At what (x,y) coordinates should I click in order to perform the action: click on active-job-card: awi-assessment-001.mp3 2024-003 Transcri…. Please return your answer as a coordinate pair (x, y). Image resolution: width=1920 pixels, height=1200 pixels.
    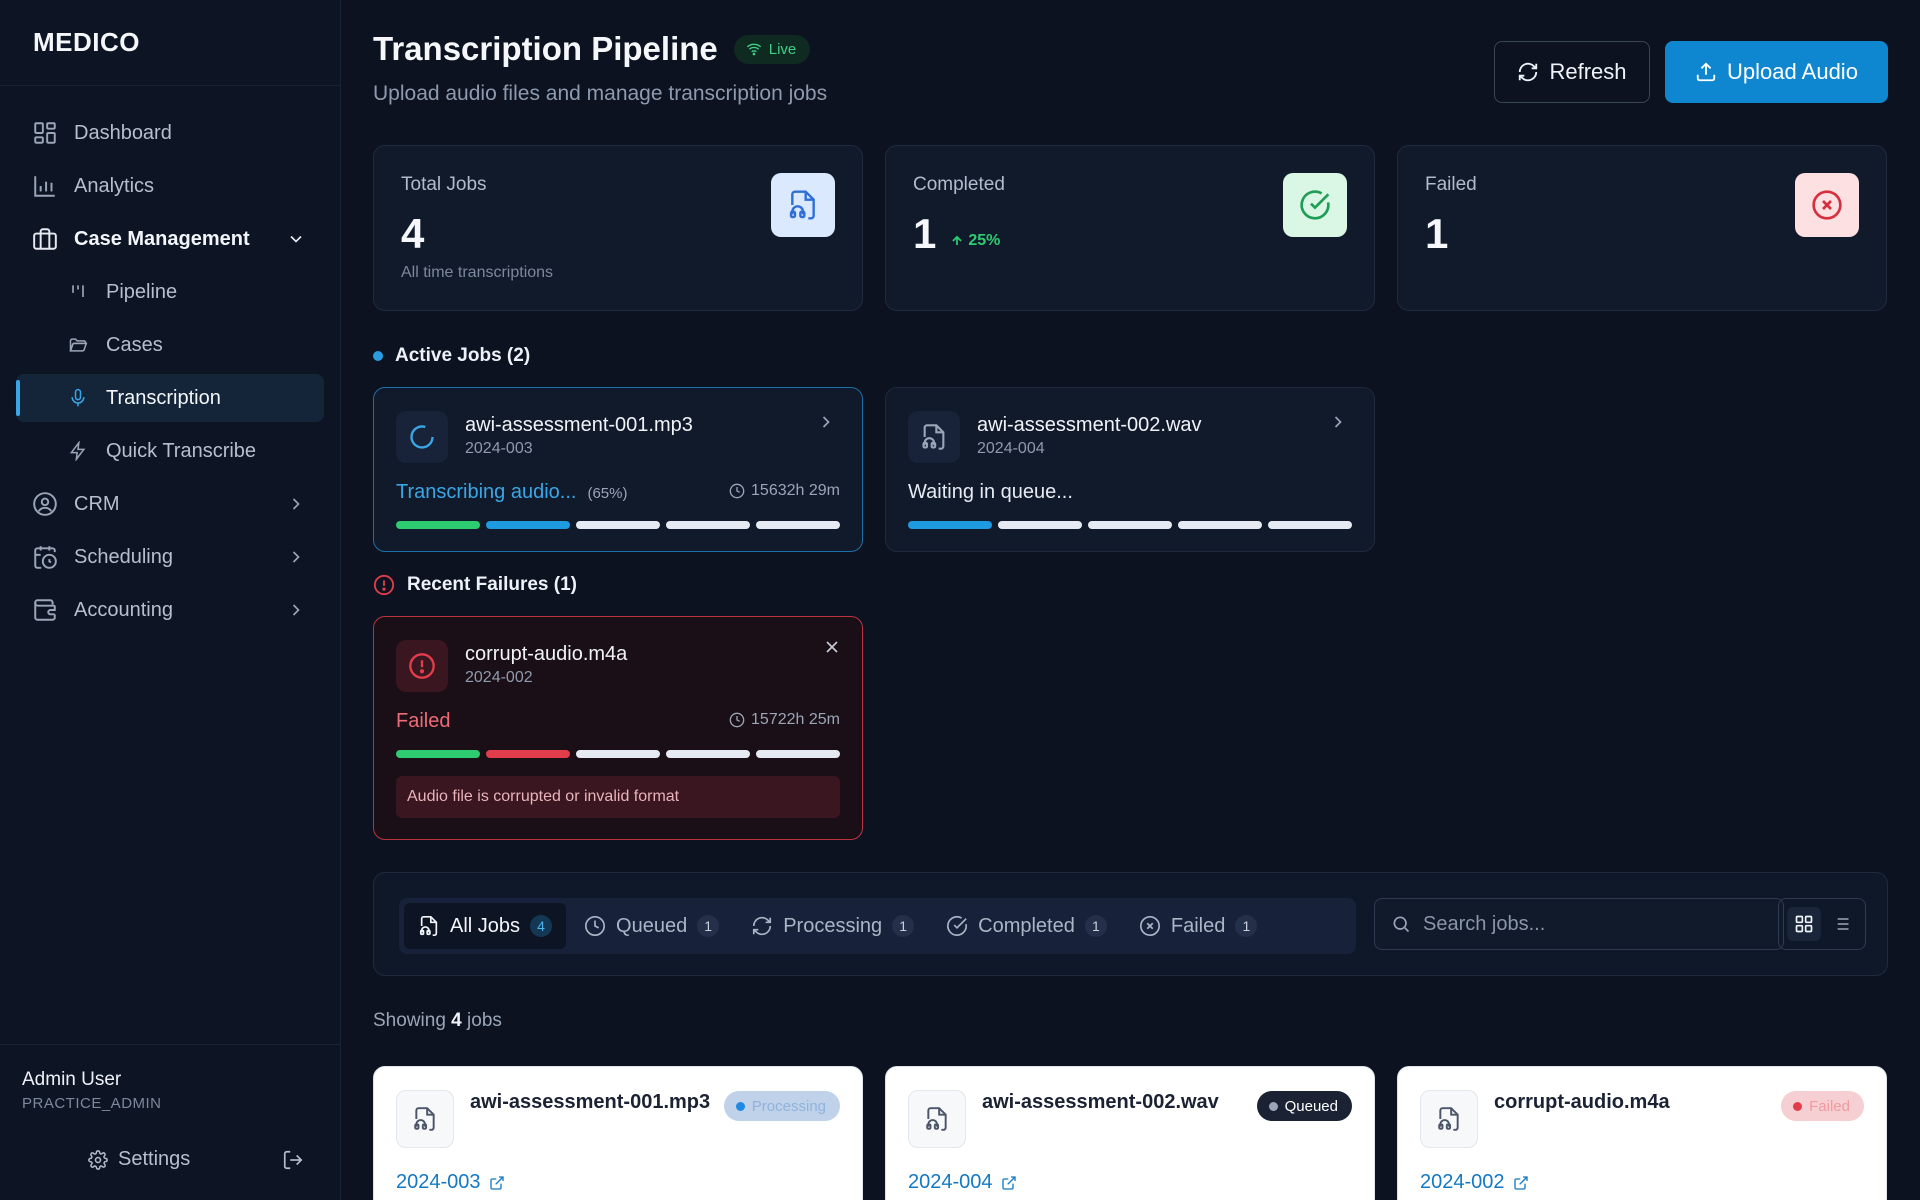
    Looking at the image, I should click on (618, 469).